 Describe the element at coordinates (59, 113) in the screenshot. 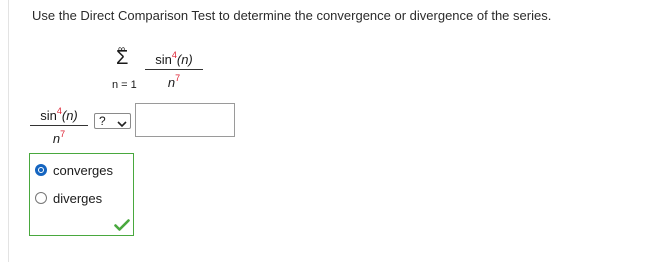

I see `lhs-numerator: sin4(n)` at that location.